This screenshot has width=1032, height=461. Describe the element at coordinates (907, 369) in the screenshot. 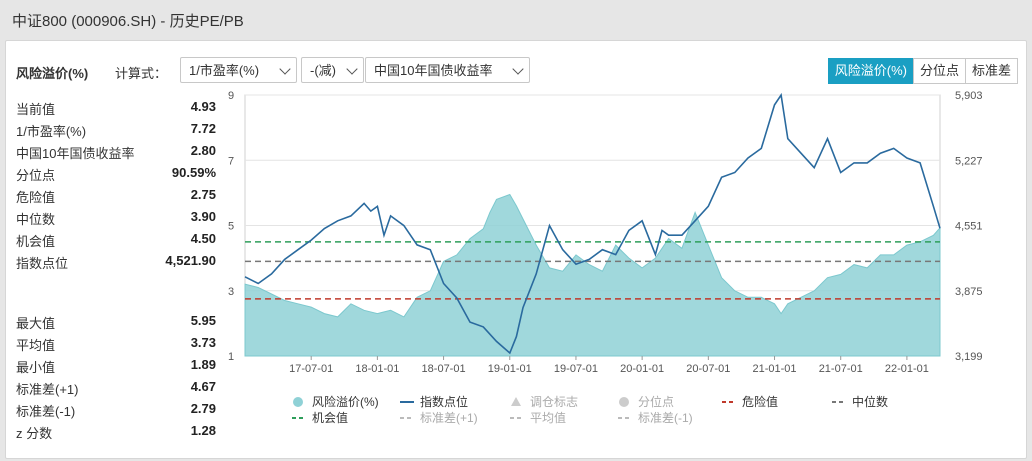

I see `x-tick-label: 22-01-01` at that location.